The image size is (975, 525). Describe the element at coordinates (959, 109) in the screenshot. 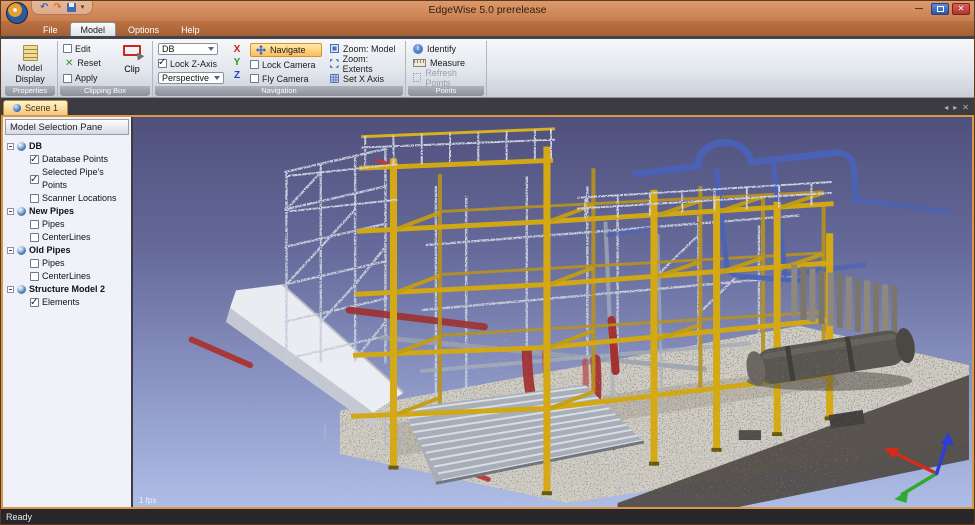

I see `tab-nav-controls: ◂ ▸ ✕` at that location.